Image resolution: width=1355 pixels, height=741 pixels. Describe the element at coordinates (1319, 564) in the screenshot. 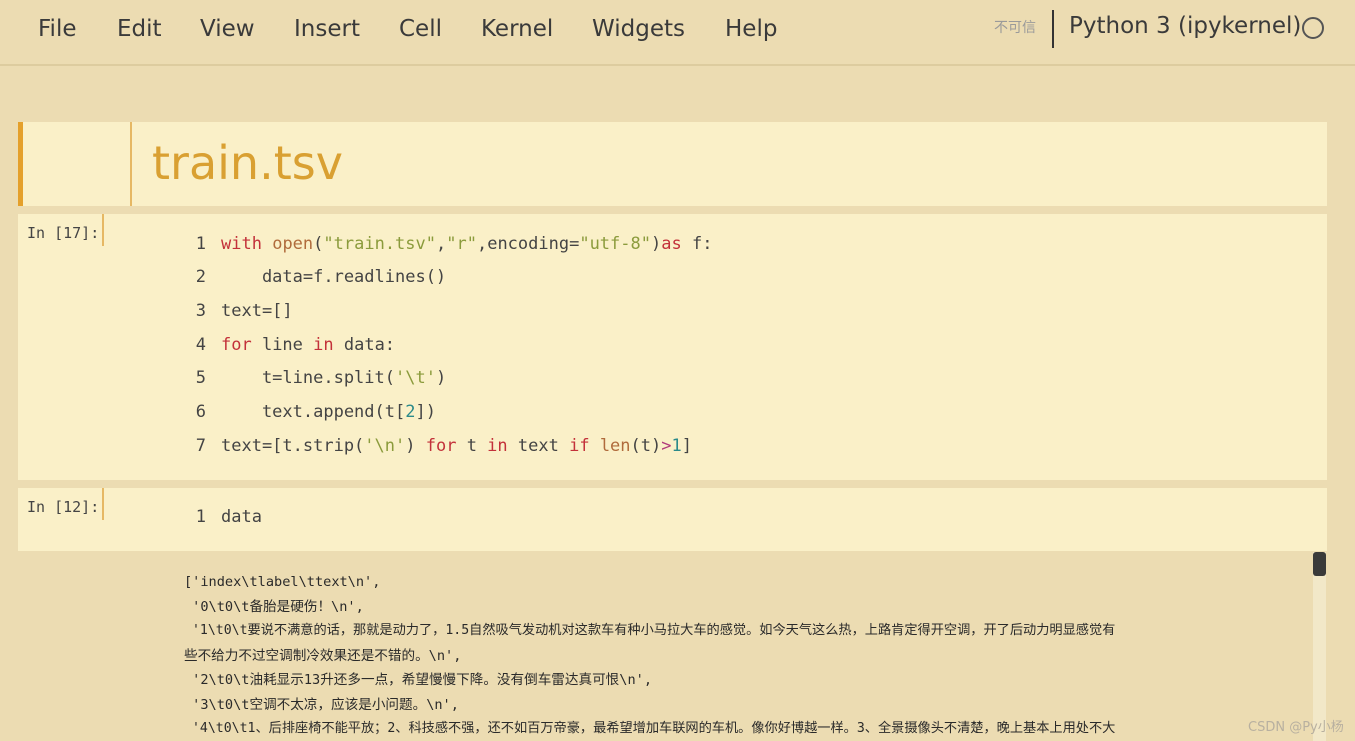

I see `scrollbar-thumb` at that location.